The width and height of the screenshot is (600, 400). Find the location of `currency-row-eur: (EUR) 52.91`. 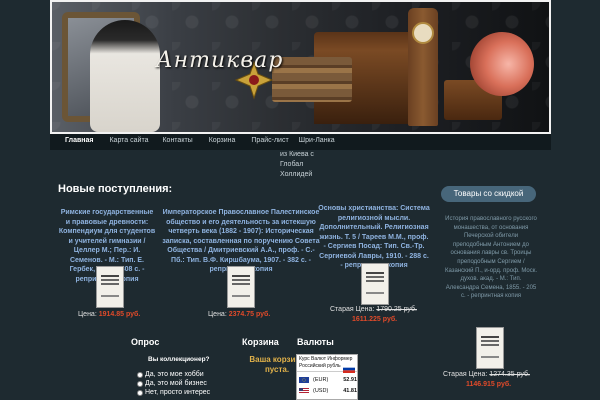

currency-row-eur: (EUR) 52.91 is located at coordinates (328, 380).